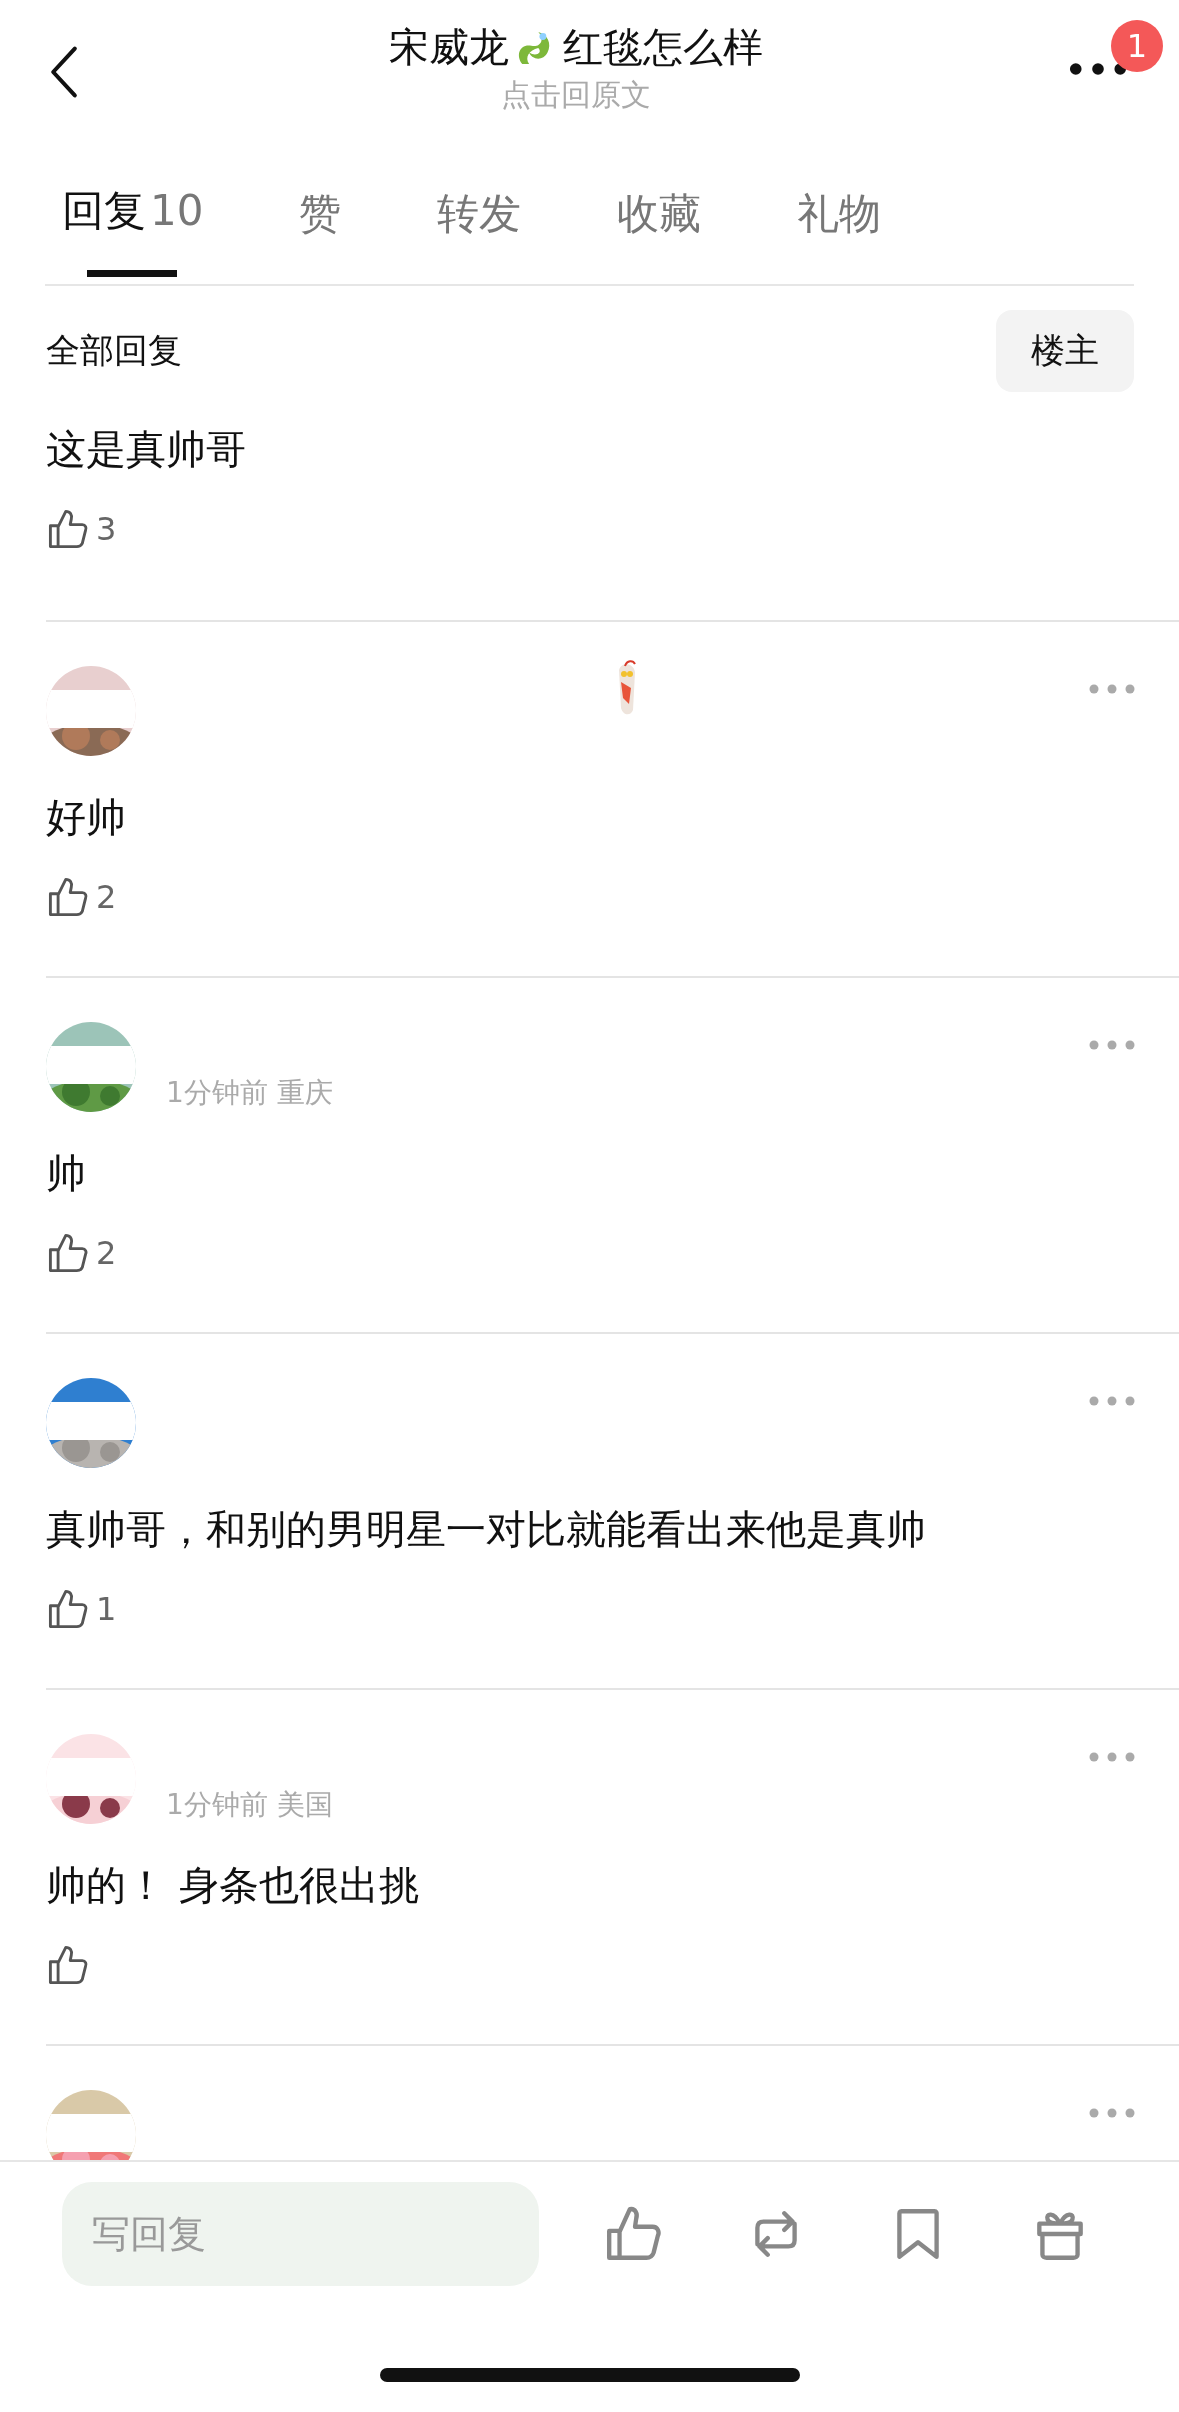  I want to click on post-title: 红毯怎么样, so click(662, 47).